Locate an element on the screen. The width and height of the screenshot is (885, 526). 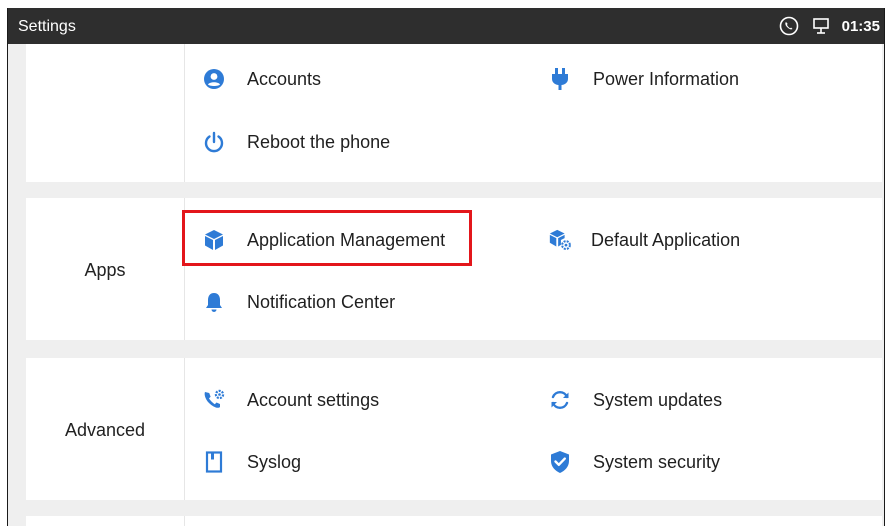
menu-item-syslog: Syslog is located at coordinates (251, 462).